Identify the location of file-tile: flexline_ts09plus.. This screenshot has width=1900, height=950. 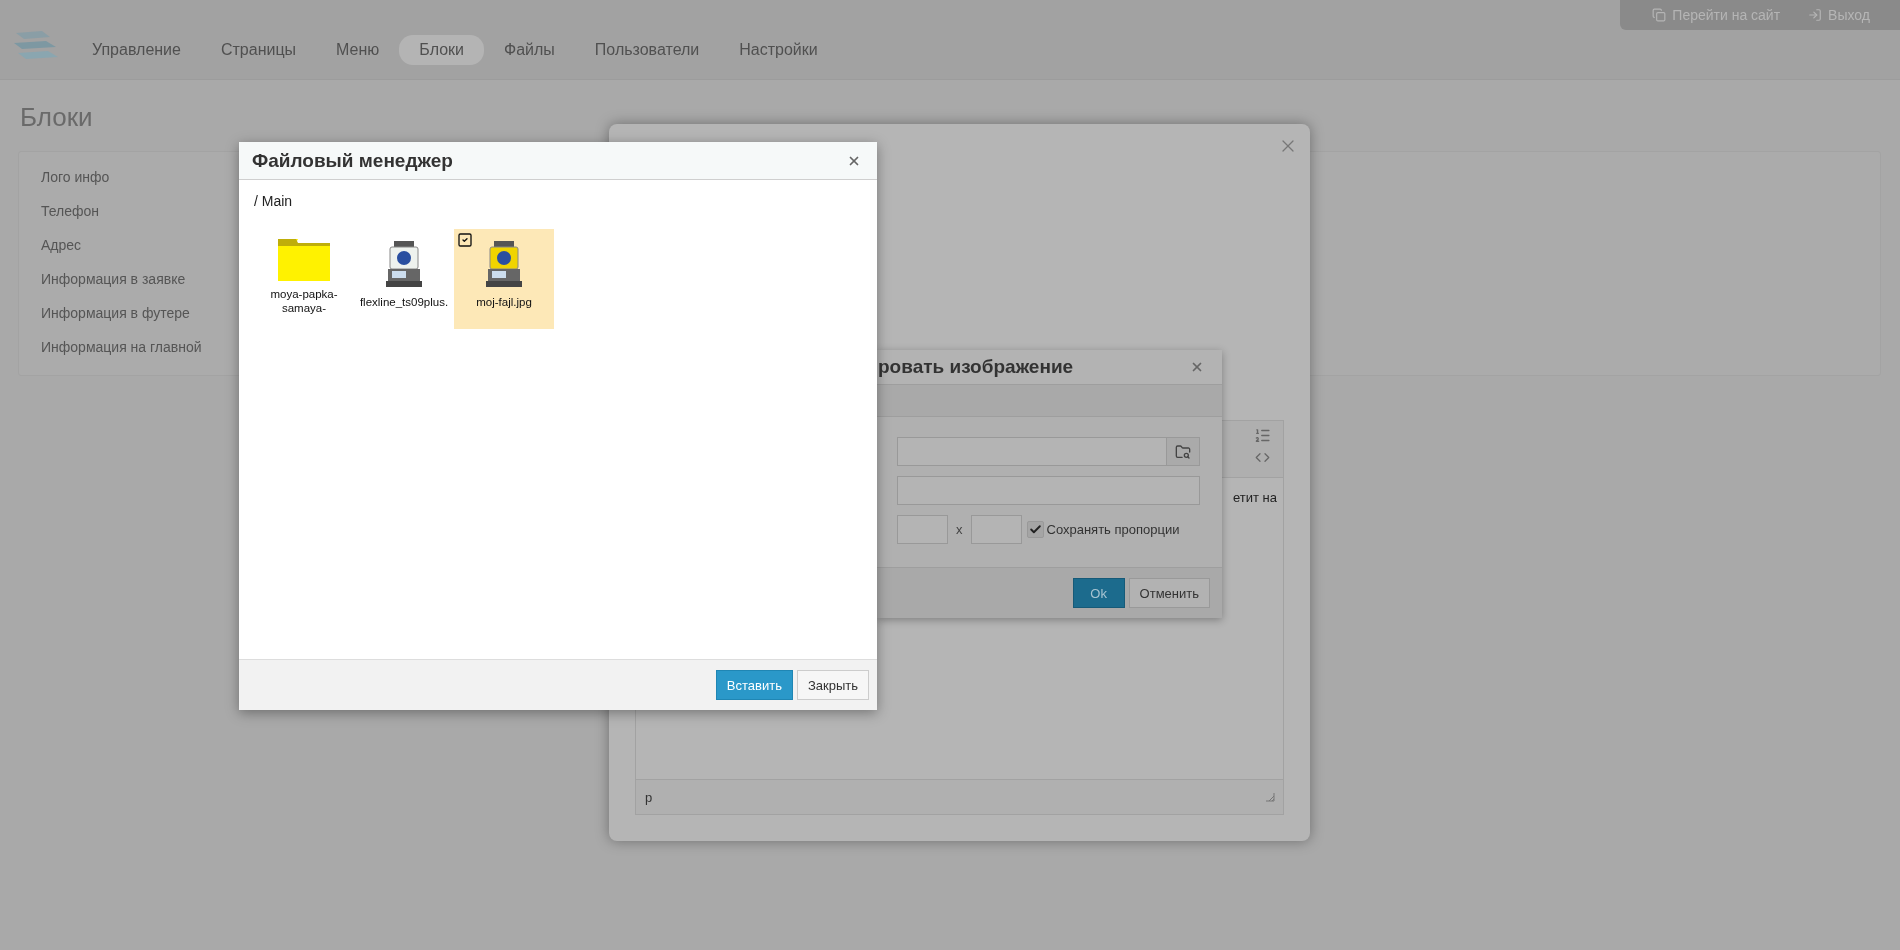
(404, 279).